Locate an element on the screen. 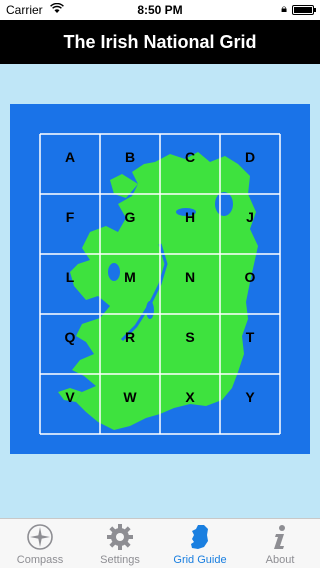 The height and width of the screenshot is (569, 320). tab-grid-guide-label: Grid Guide is located at coordinates (200, 560).